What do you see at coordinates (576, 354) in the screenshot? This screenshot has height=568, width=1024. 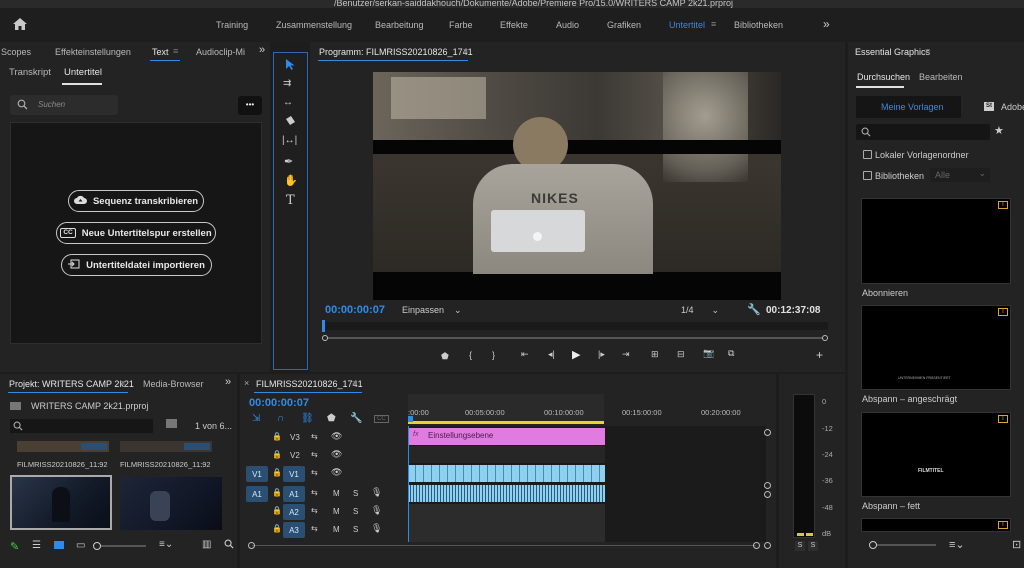 I see `play-icon: ▶` at bounding box center [576, 354].